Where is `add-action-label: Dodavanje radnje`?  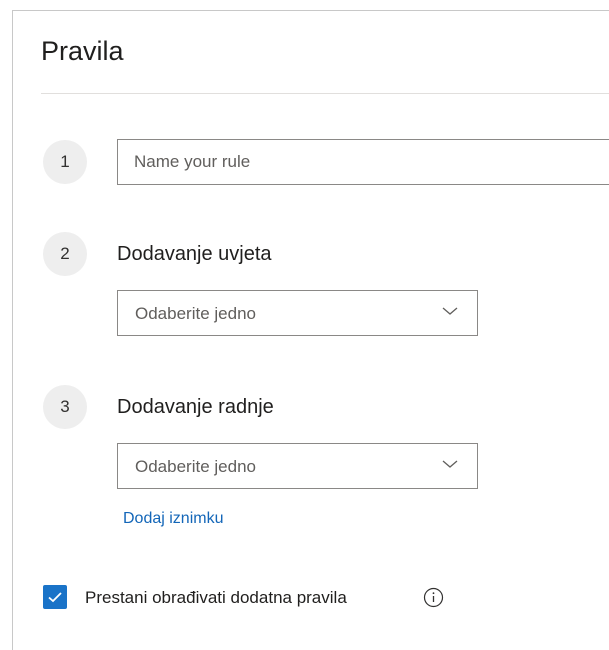
add-action-label: Dodavanje radnje is located at coordinates (195, 407).